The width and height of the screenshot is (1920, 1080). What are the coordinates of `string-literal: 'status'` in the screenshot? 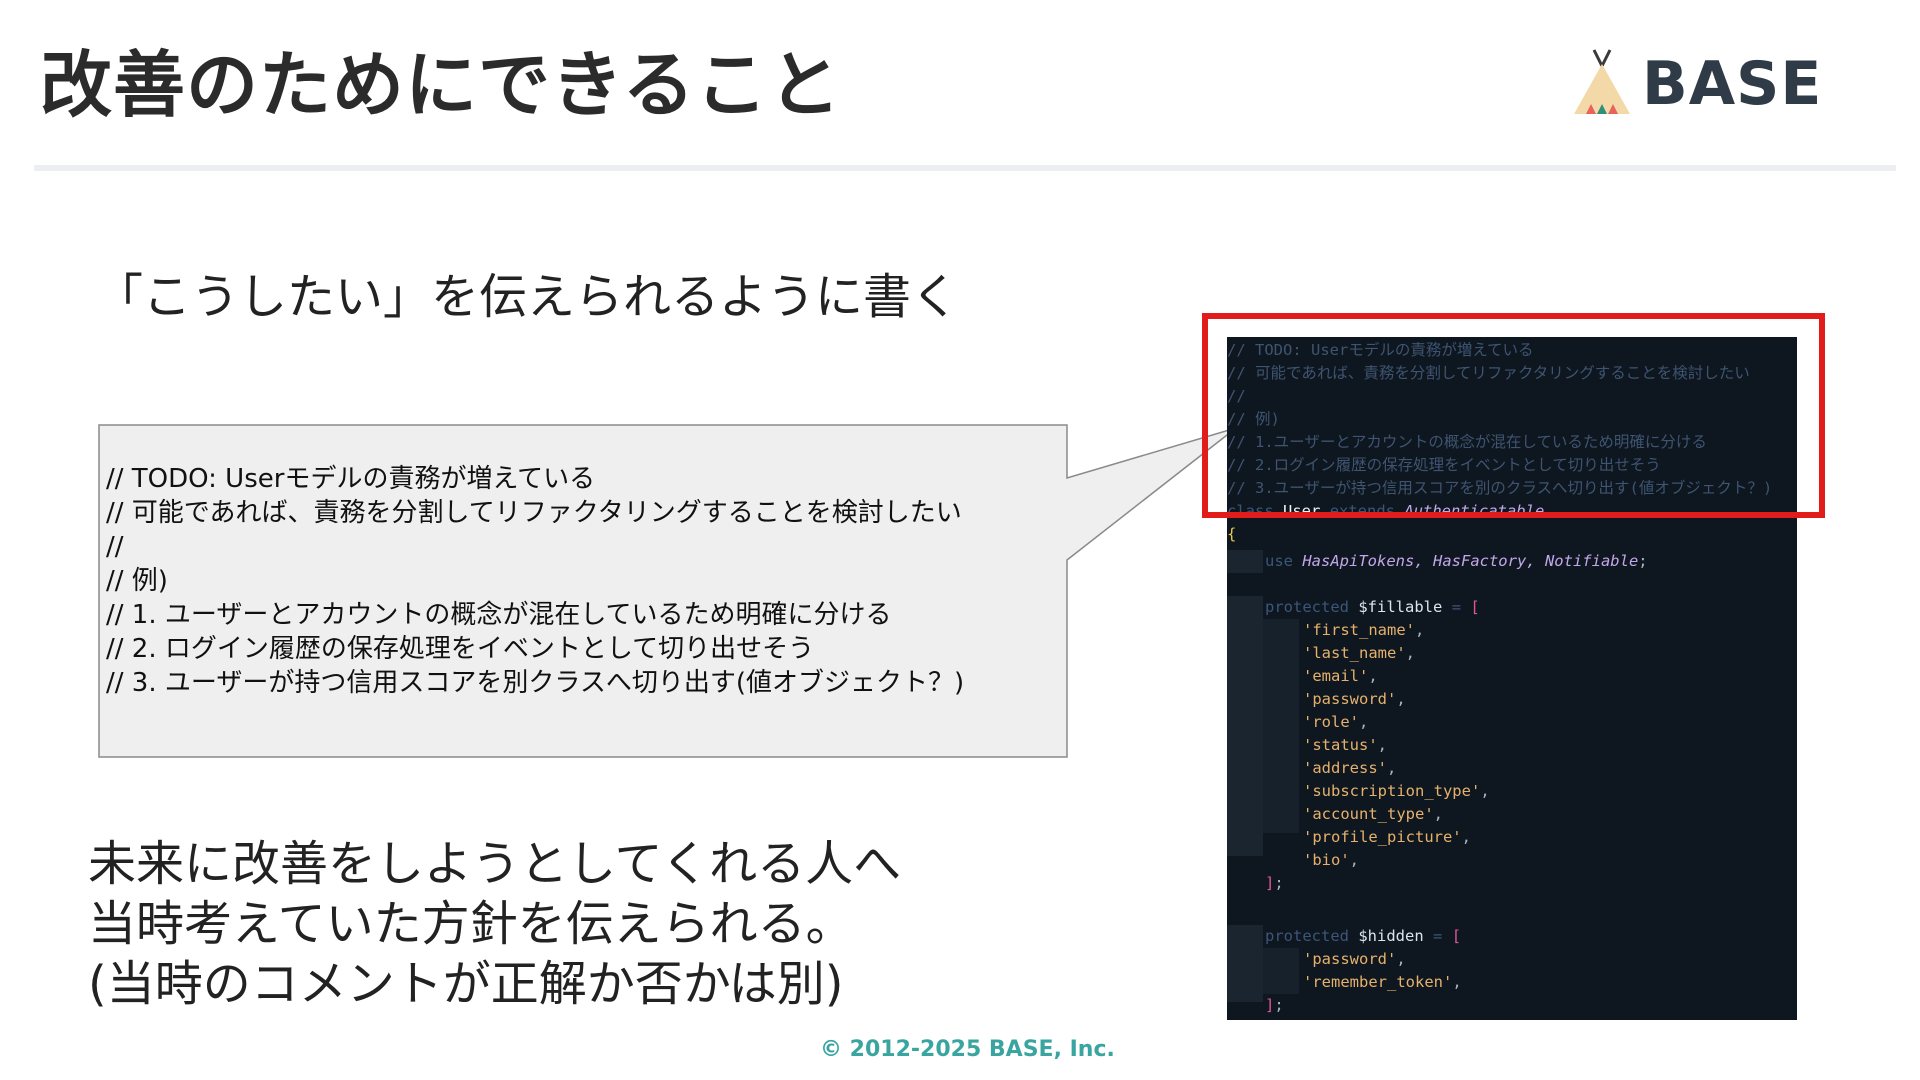 It's located at (1340, 745).